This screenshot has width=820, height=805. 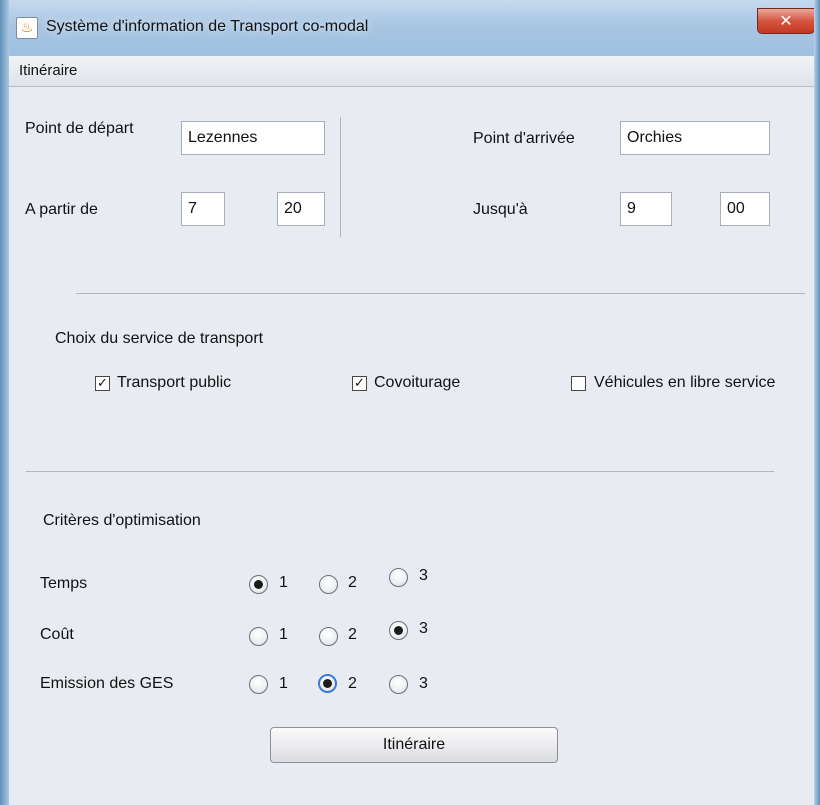 What do you see at coordinates (122, 520) in the screenshot?
I see `criteria-heading: Critères d'optimisation` at bounding box center [122, 520].